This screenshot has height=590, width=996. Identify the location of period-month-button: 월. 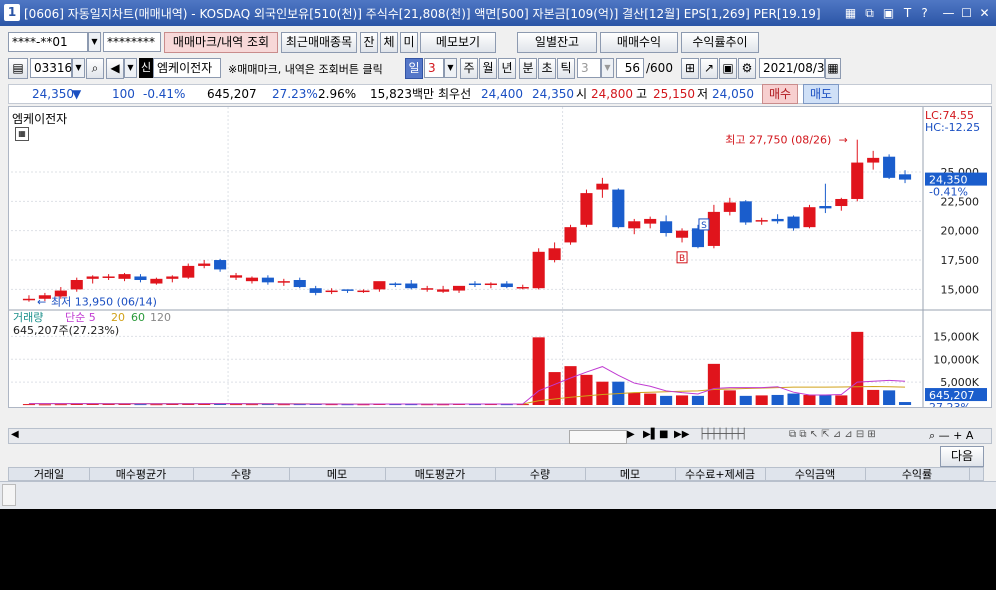
(488, 68).